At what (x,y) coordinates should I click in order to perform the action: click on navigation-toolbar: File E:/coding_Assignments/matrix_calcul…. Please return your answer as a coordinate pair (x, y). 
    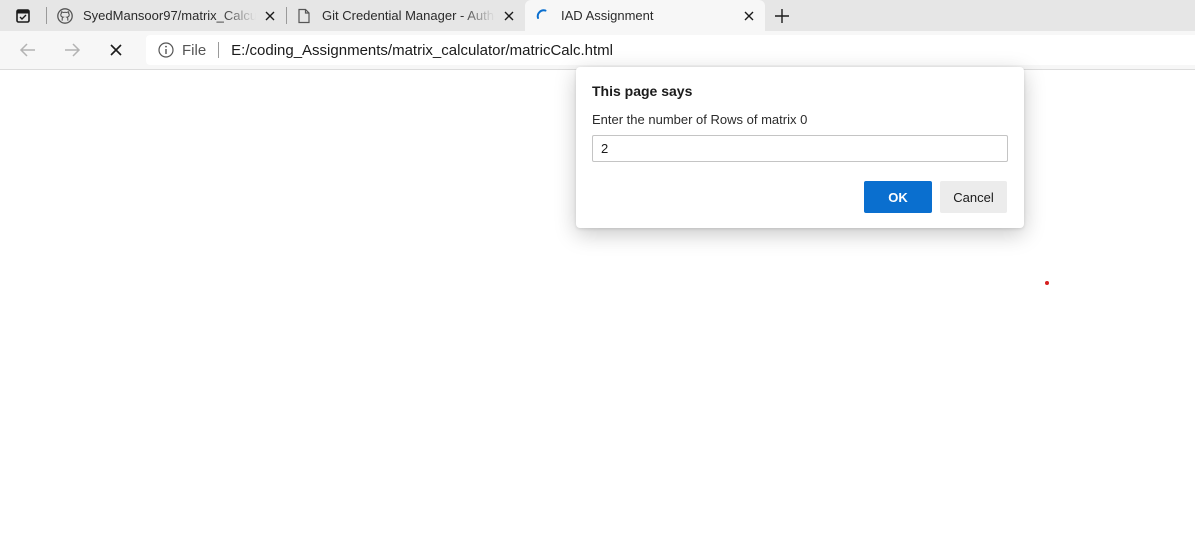
    Looking at the image, I should click on (597, 50).